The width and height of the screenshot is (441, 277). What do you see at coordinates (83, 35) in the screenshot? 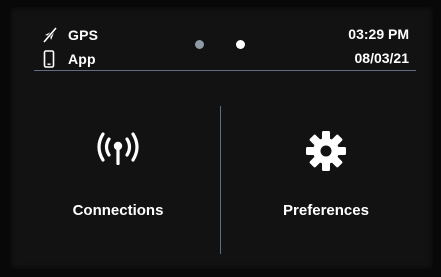
I see `gps-label: GPS` at bounding box center [83, 35].